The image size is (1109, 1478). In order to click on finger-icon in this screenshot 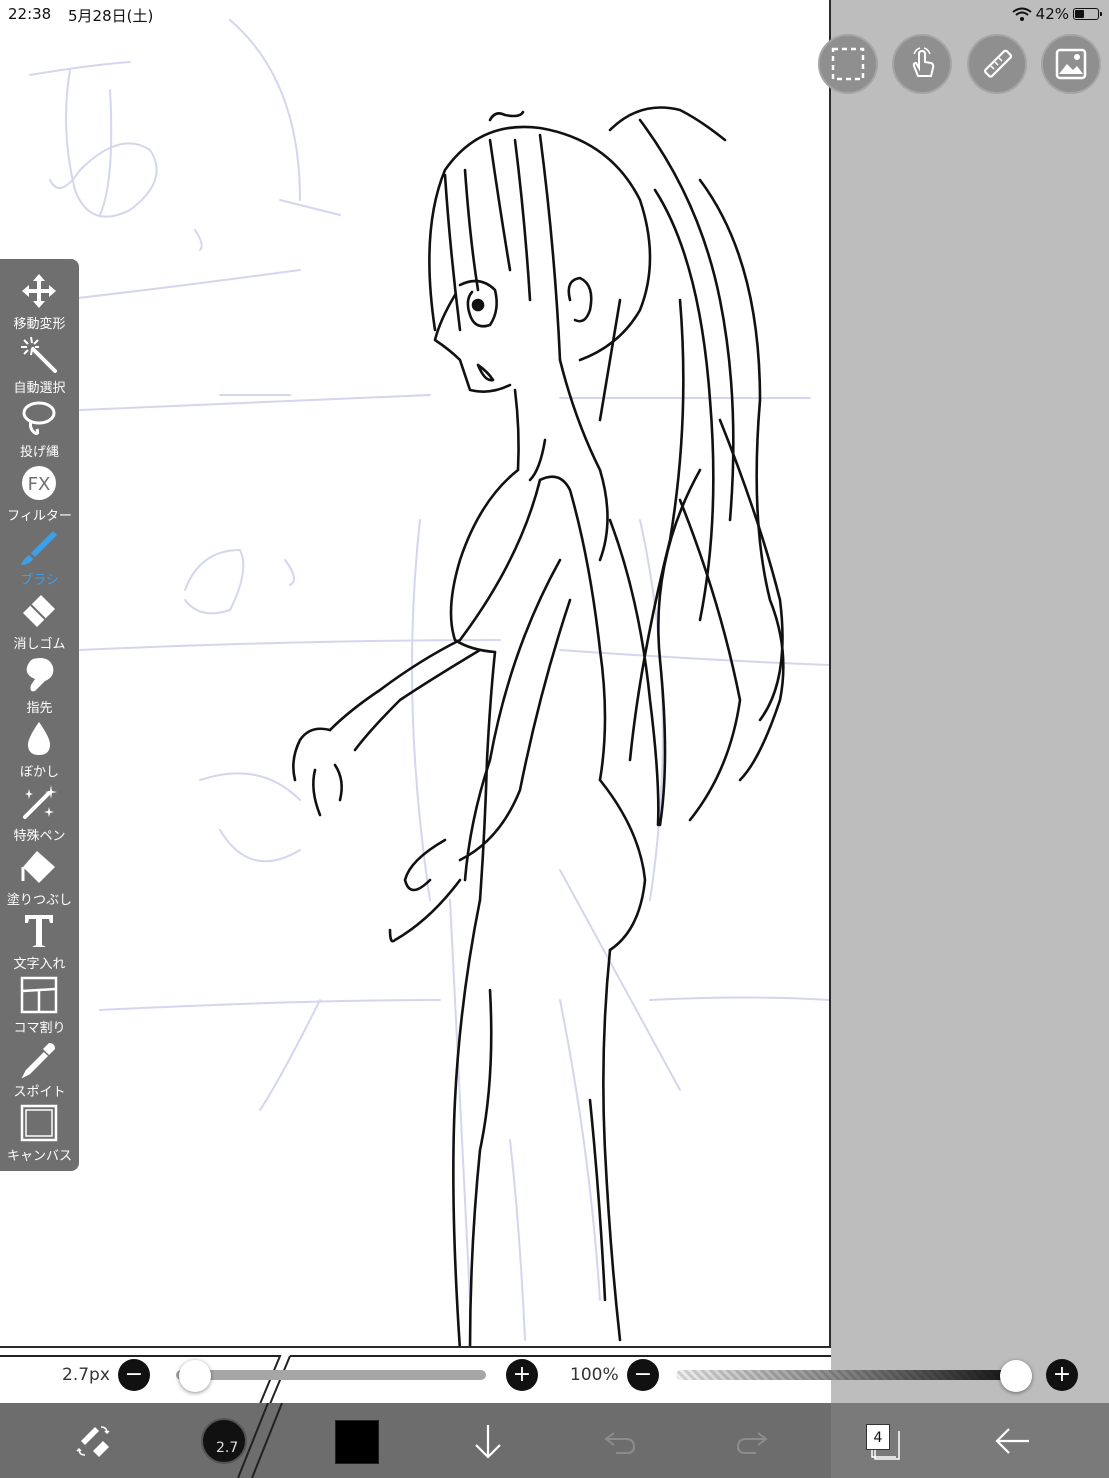, I will do `click(40, 675)`.